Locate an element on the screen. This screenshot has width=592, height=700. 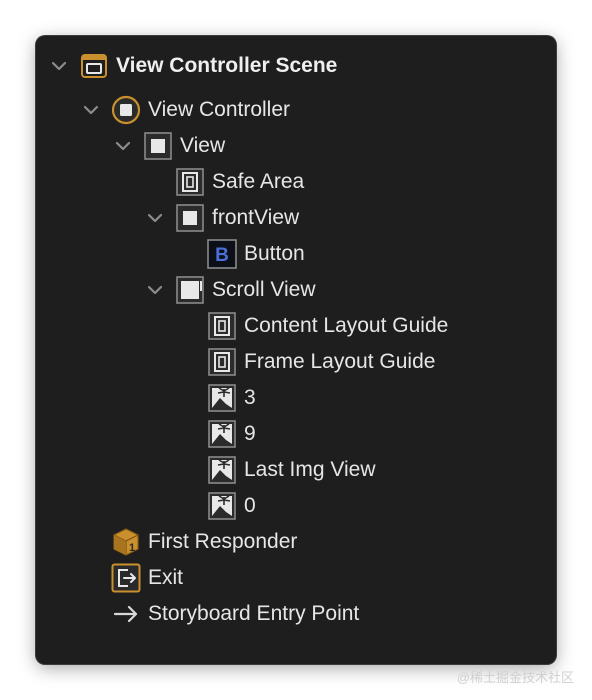
safe-area-icon is located at coordinates (190, 182).